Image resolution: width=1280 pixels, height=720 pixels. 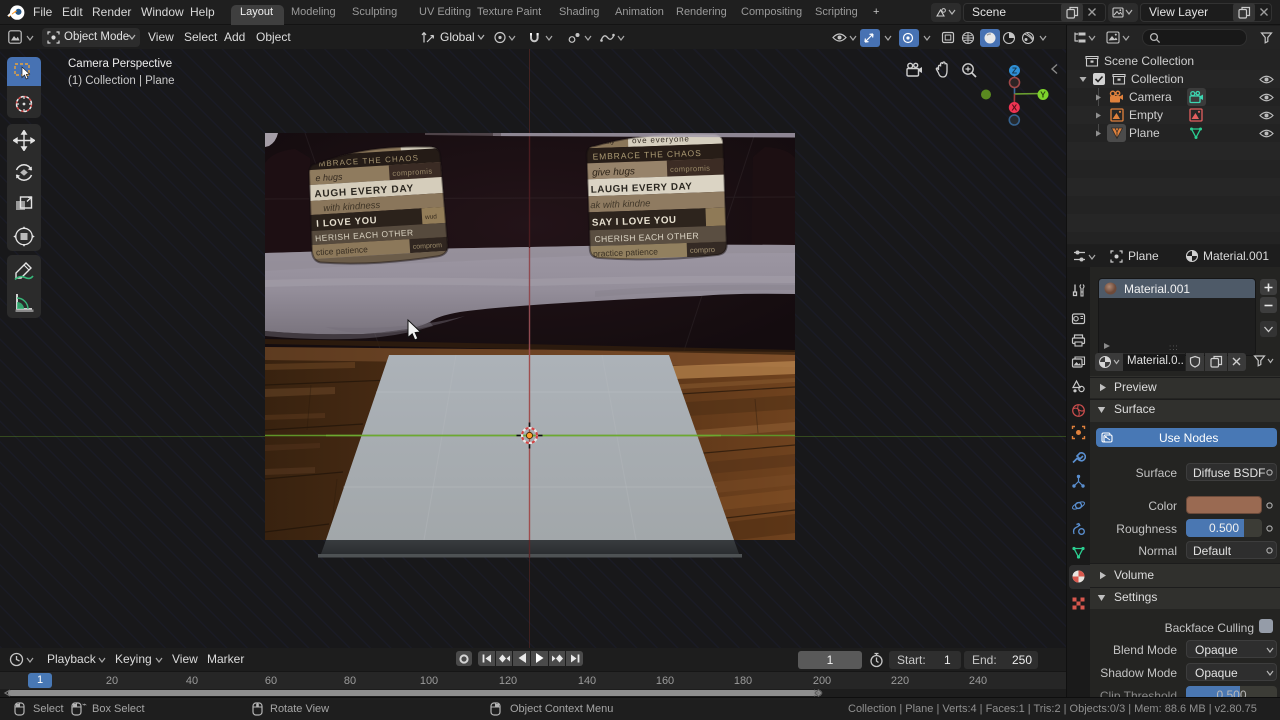 What do you see at coordinates (702, 250) in the screenshot?
I see `svg-text: compro` at bounding box center [702, 250].